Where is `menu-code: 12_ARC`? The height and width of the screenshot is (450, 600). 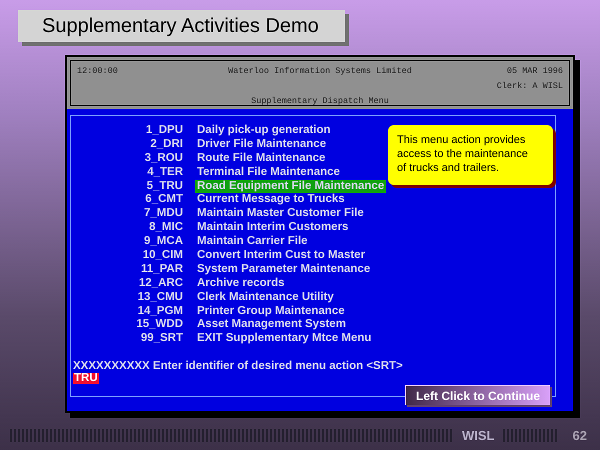 menu-code: 12_ARC is located at coordinates (161, 283).